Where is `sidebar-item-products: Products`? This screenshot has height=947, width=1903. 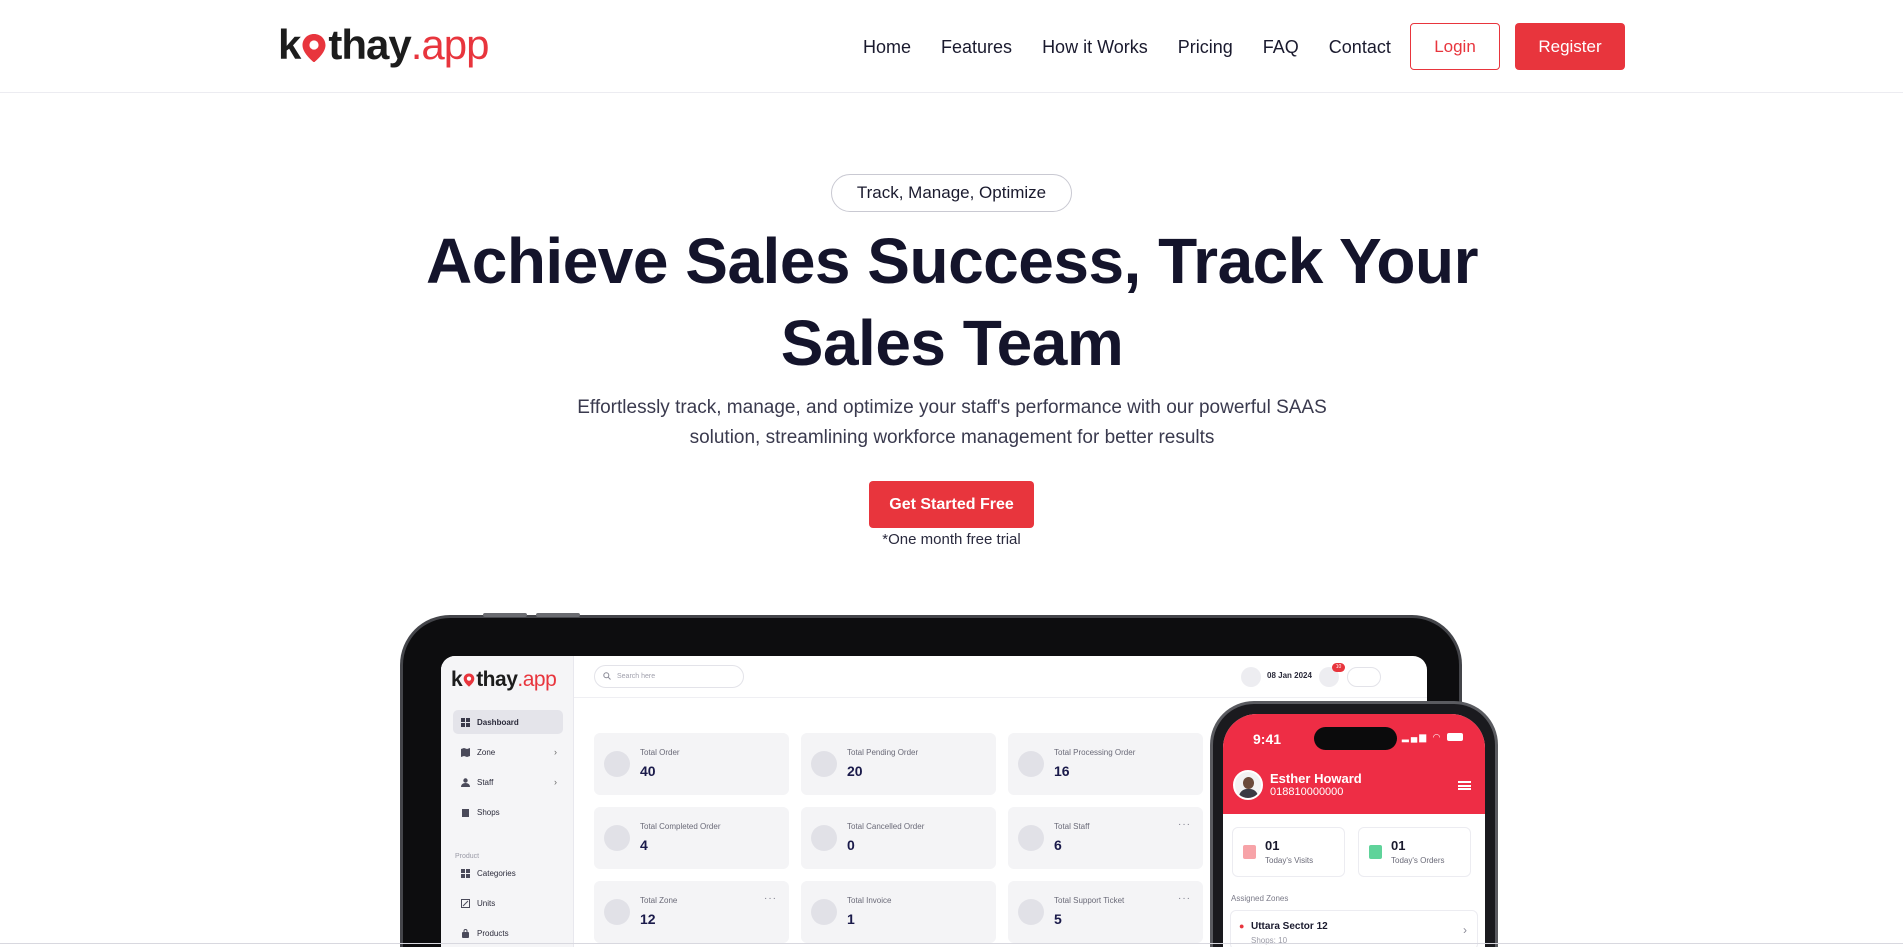 sidebar-item-products: Products is located at coordinates (508, 933).